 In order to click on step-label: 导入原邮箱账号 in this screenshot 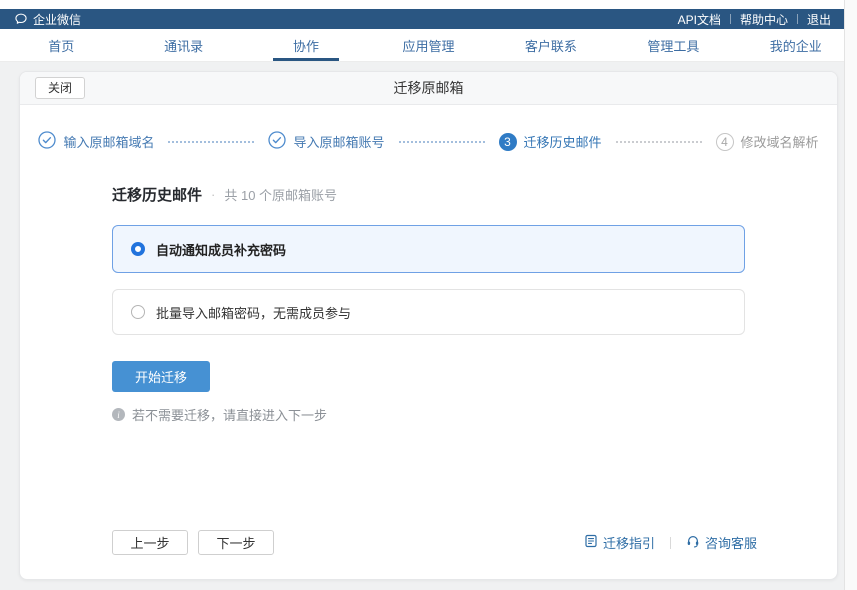, I will do `click(339, 142)`.